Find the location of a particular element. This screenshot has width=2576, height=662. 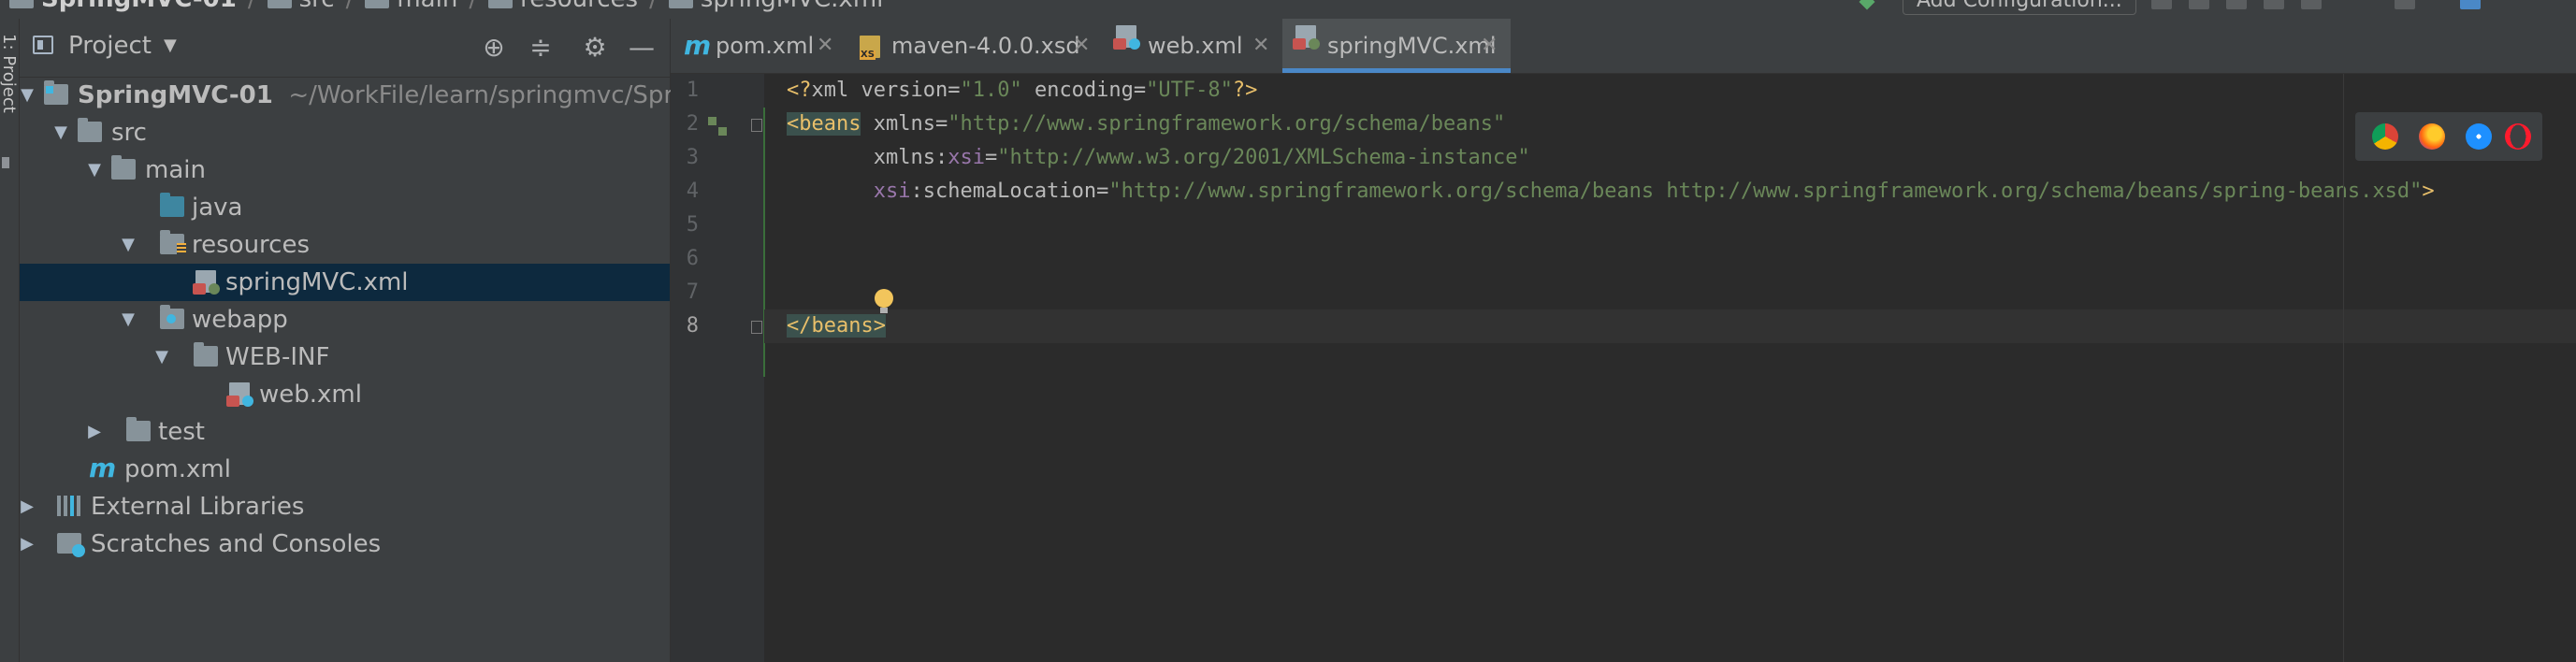

locate-icon: ⊕ is located at coordinates (494, 47).